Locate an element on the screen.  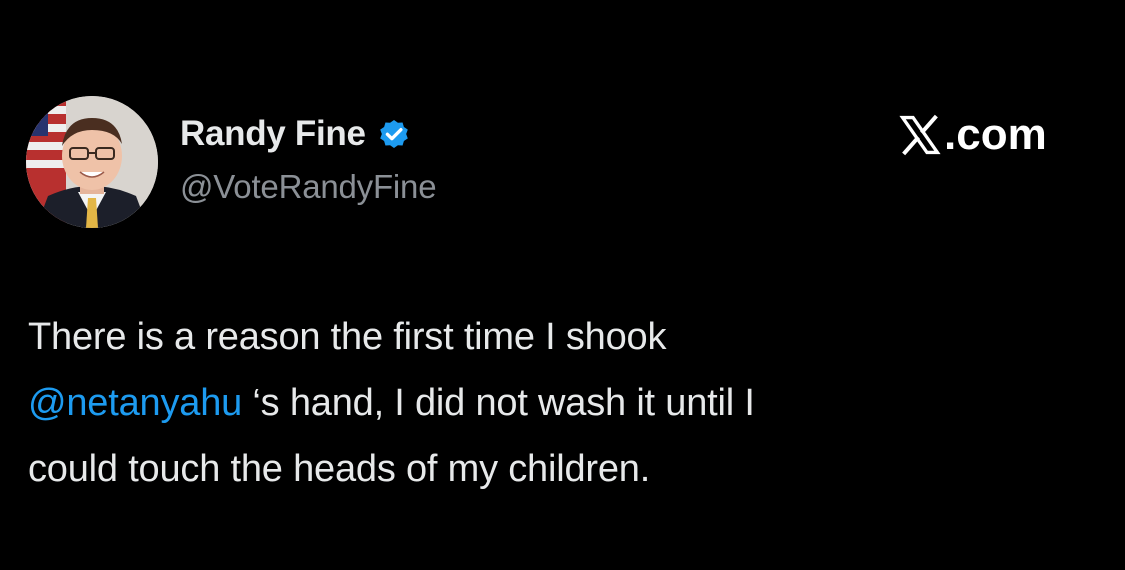
author-handle: @VoteRandyFine is located at coordinates (308, 187).